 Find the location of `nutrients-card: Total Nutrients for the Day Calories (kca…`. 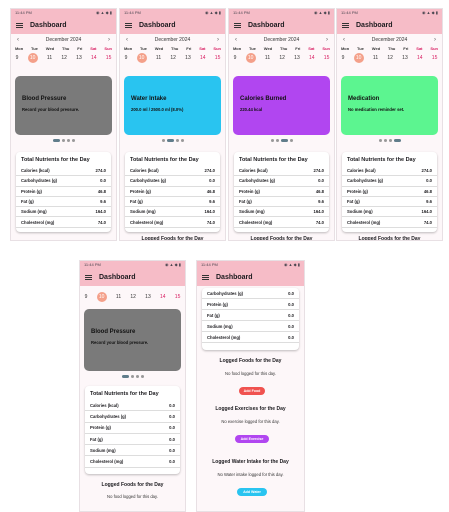

nutrients-card: Total Nutrients for the Day Calories (kca… is located at coordinates (389, 192).